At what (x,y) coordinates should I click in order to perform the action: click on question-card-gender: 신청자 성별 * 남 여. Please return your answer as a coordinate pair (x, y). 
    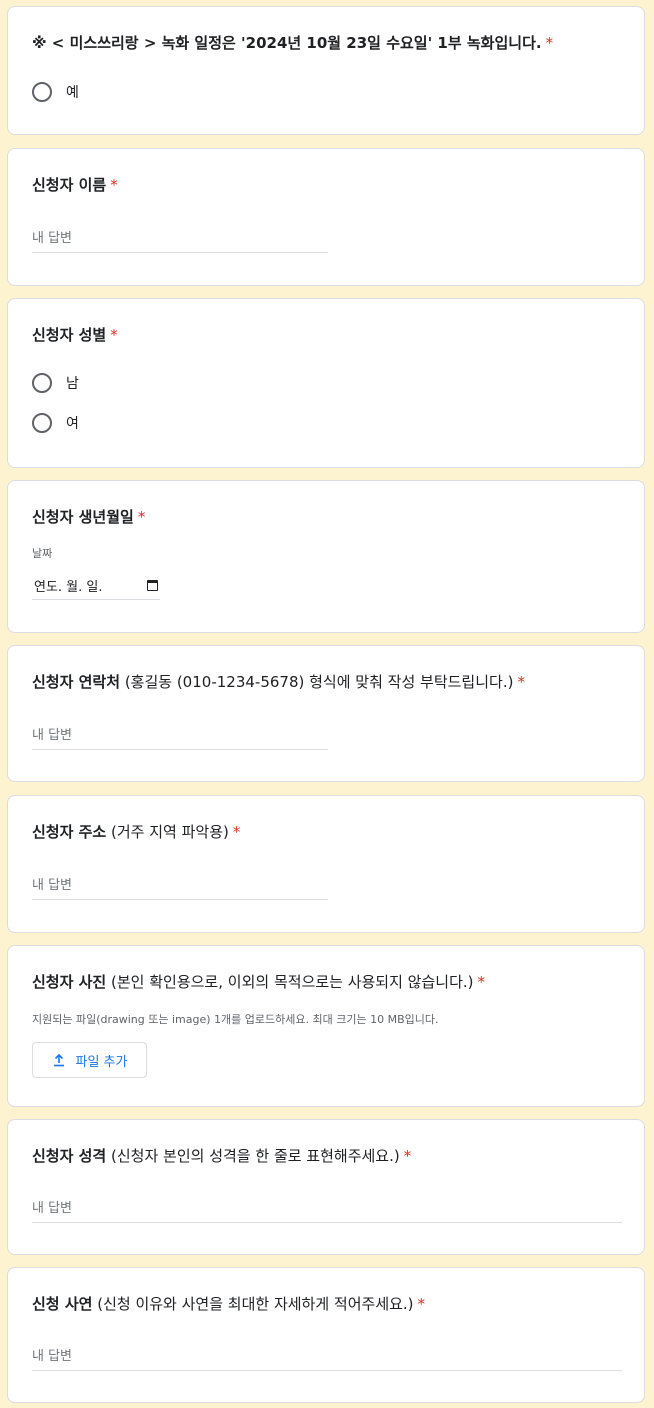
    Looking at the image, I should click on (326, 383).